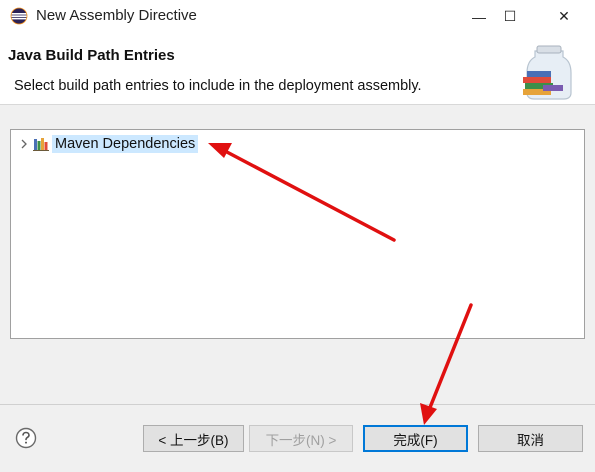 This screenshot has width=595, height=472. Describe the element at coordinates (19, 16) in the screenshot. I see `eclipse-icon` at that location.